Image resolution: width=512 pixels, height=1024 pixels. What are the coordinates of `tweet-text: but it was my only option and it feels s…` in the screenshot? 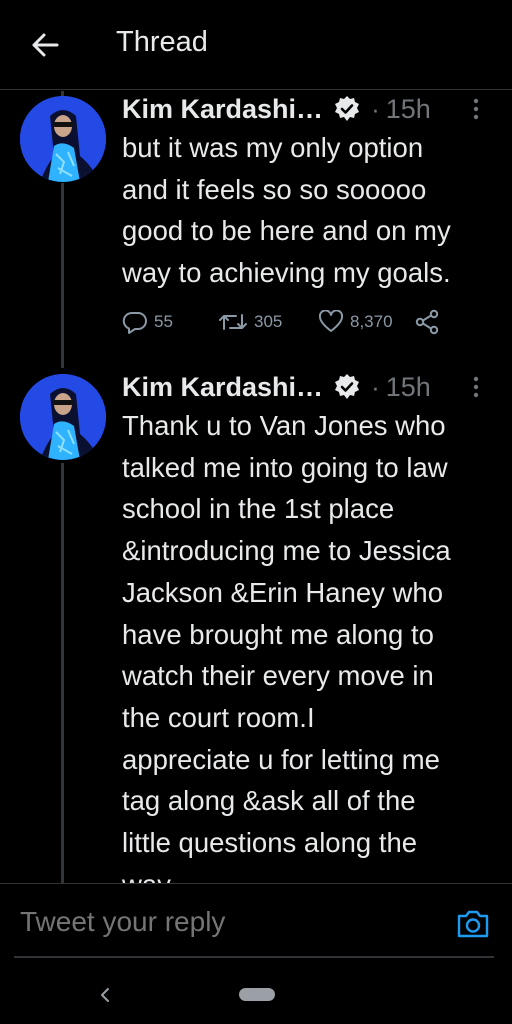 It's located at (286, 210).